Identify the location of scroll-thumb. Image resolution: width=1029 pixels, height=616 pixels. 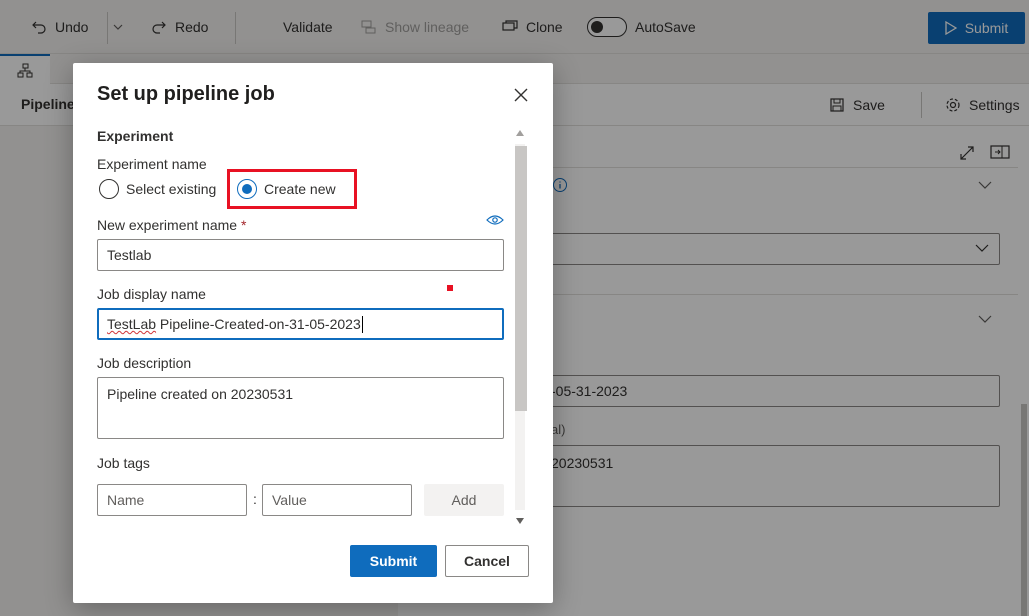
(521, 278).